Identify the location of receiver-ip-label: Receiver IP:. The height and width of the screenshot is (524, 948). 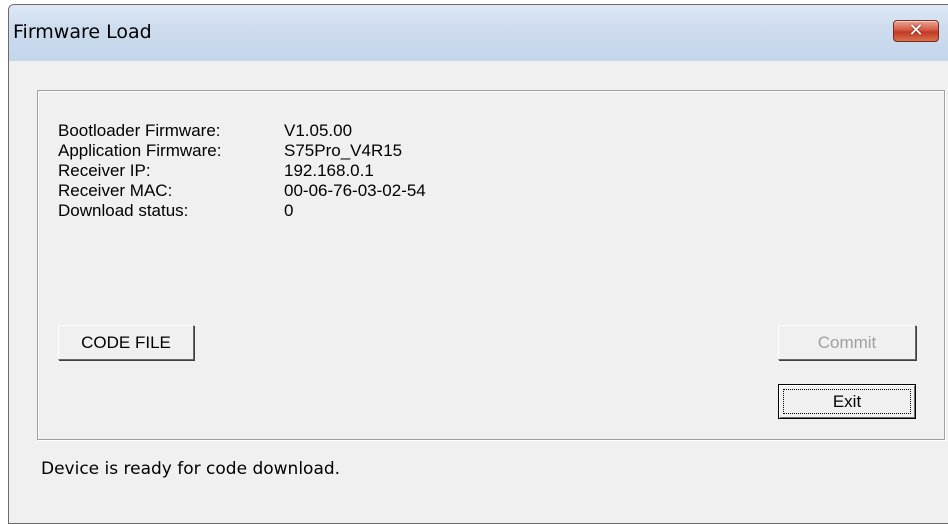
(104, 170).